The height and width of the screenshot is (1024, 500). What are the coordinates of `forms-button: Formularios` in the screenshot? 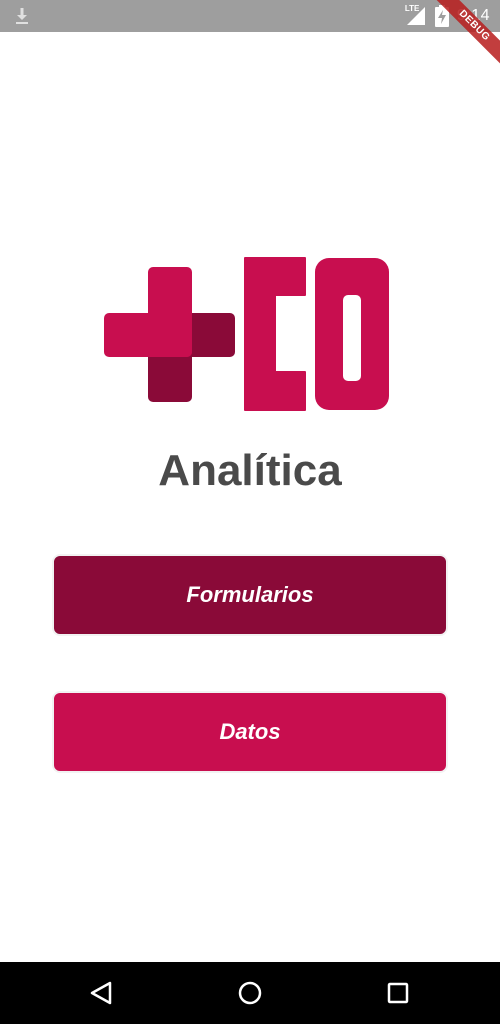 It's located at (250, 595).